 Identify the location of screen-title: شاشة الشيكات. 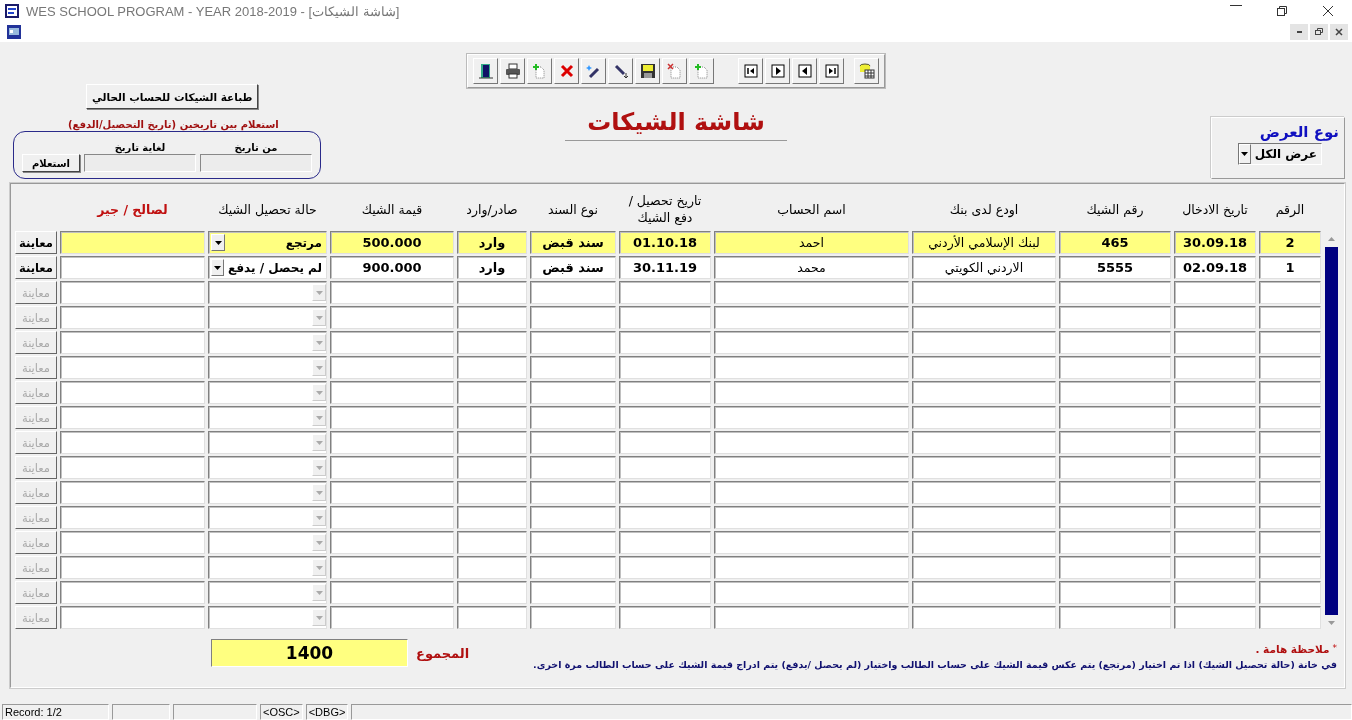
(676, 124).